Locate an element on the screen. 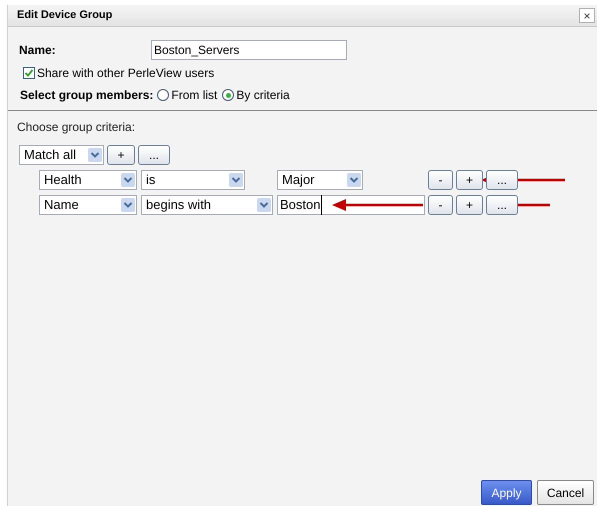 This screenshot has width=597, height=506. close-button: × is located at coordinates (587, 15).